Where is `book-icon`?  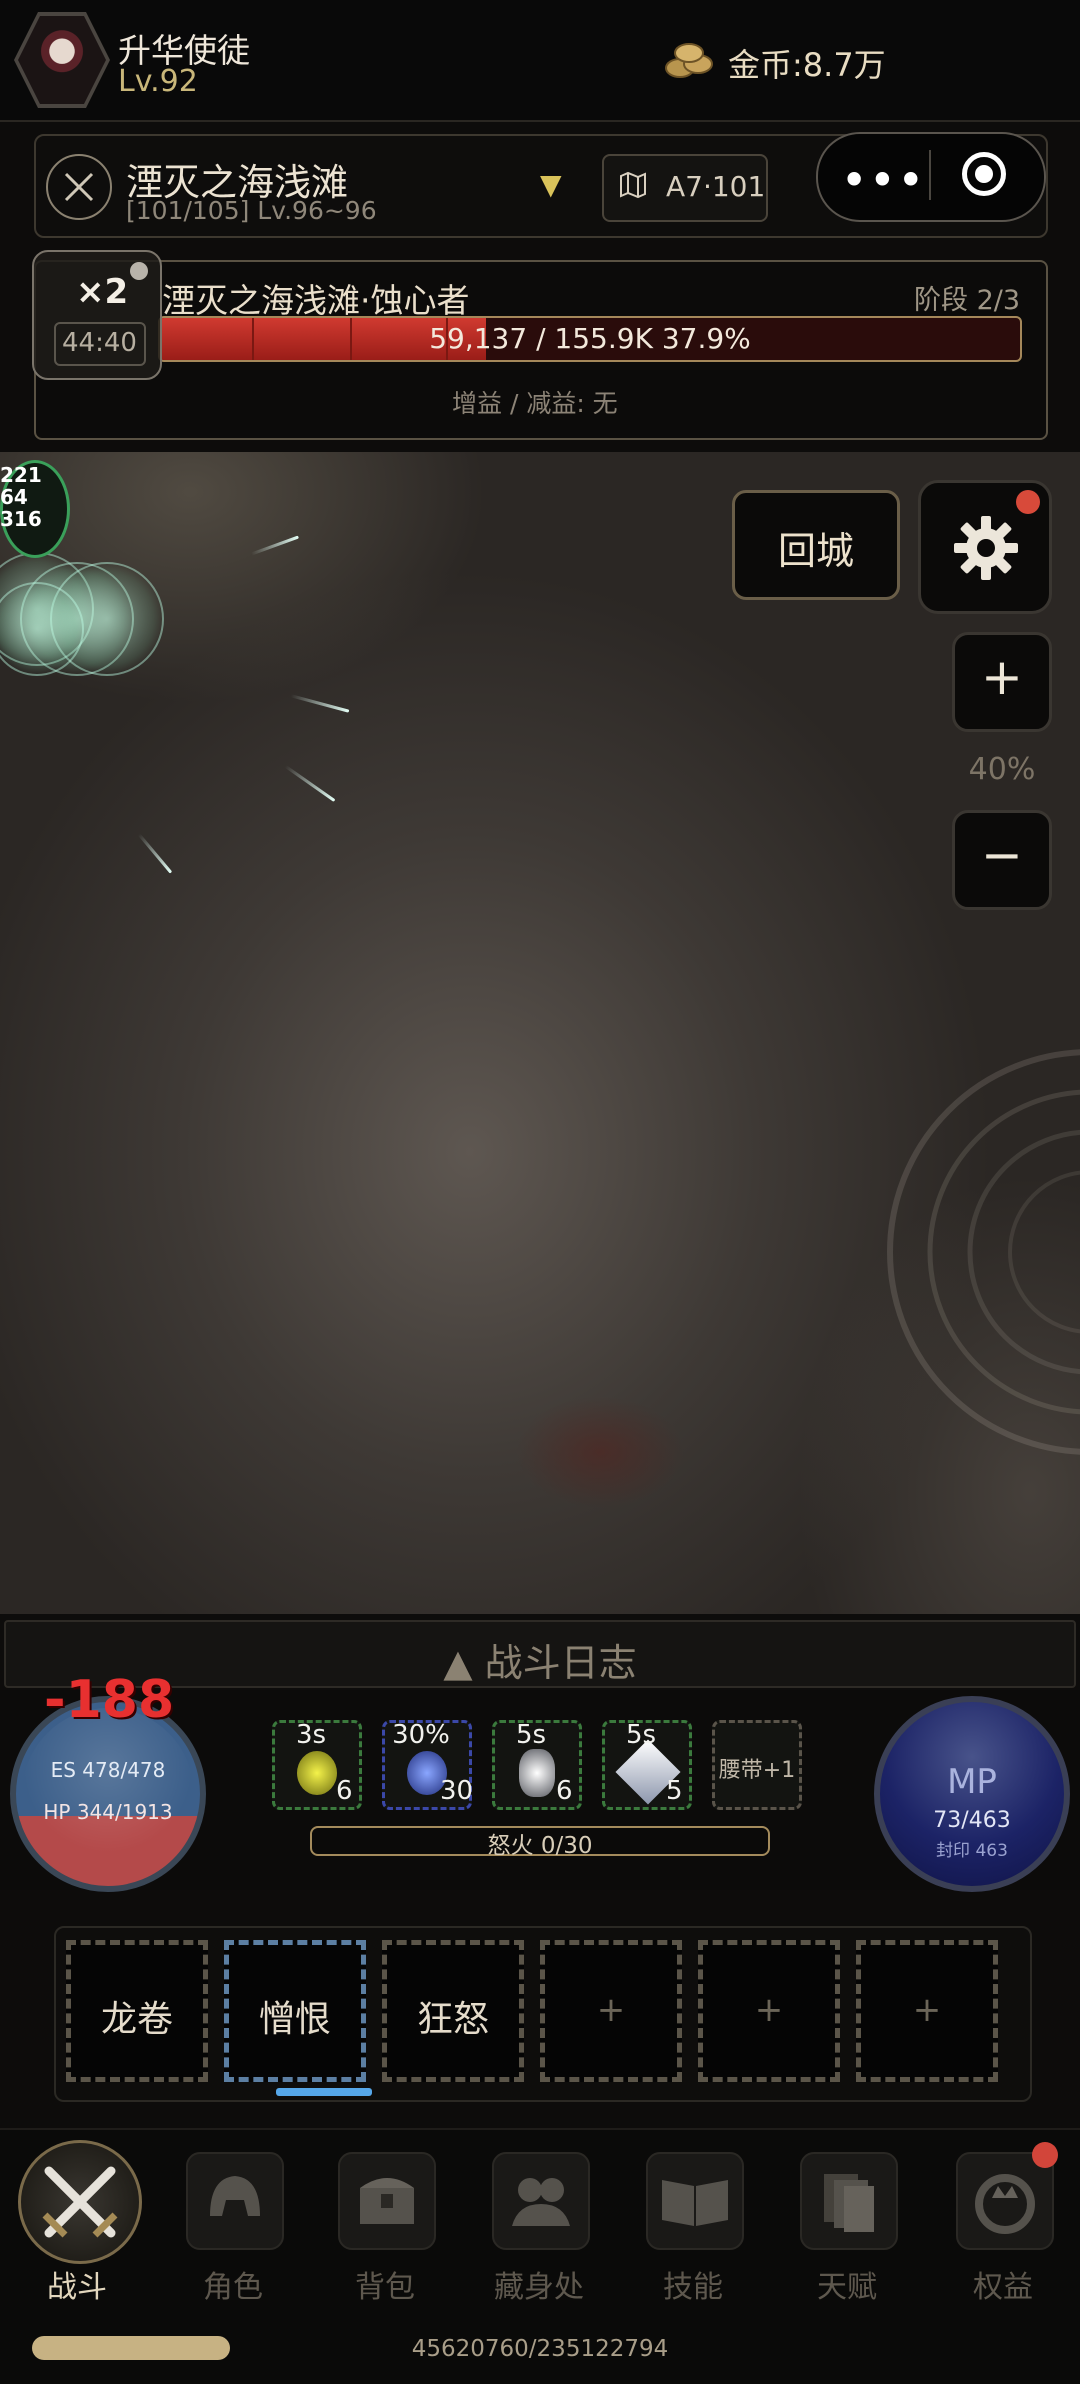
book-icon is located at coordinates (695, 2201).